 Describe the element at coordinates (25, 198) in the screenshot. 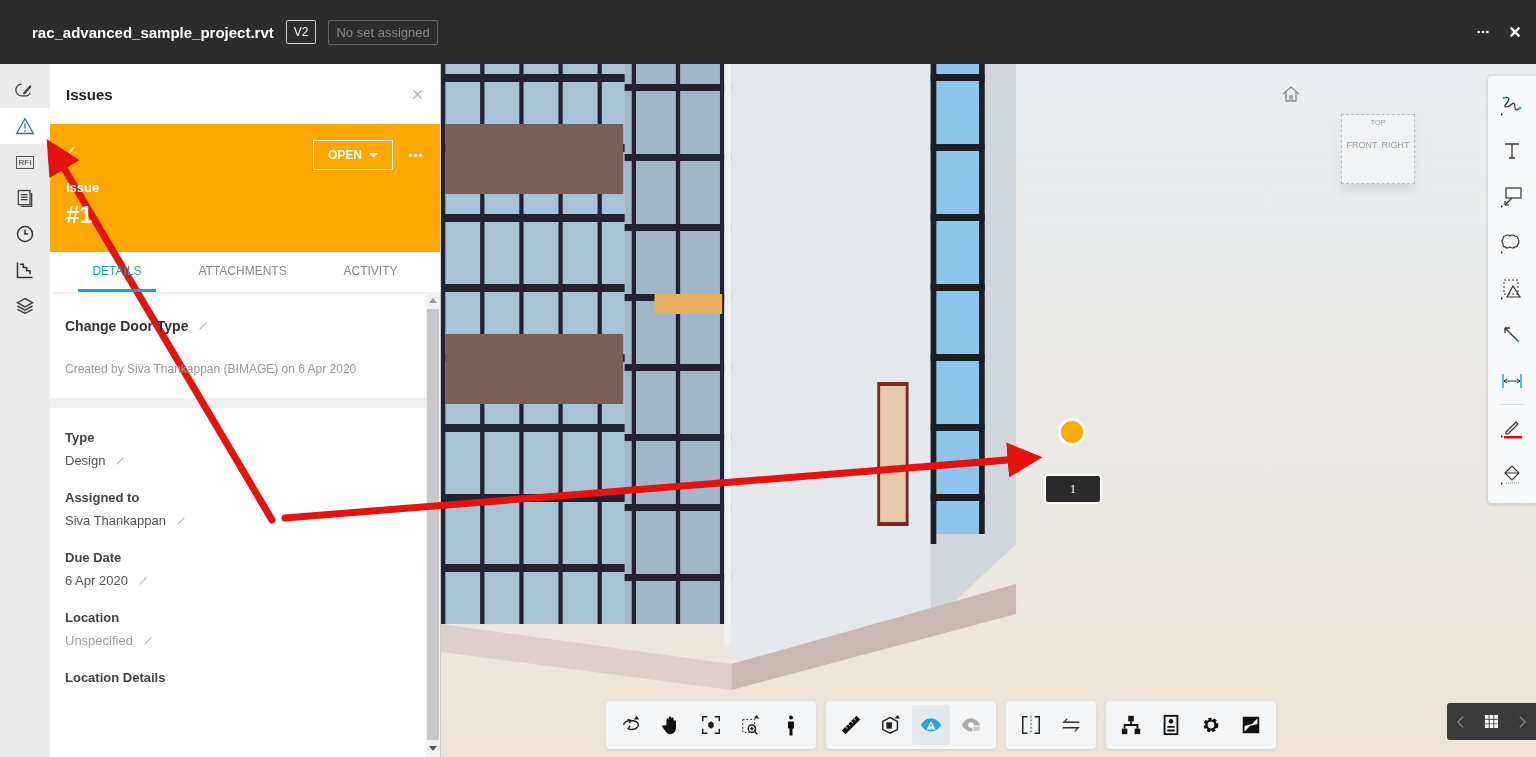

I see `document-icon` at that location.